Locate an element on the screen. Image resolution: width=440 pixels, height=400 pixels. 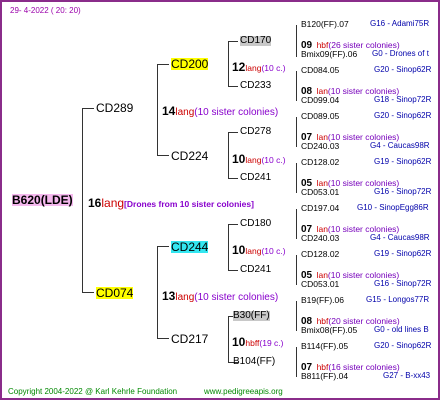
gen2-id: CD224 is located at coordinates (189, 156).